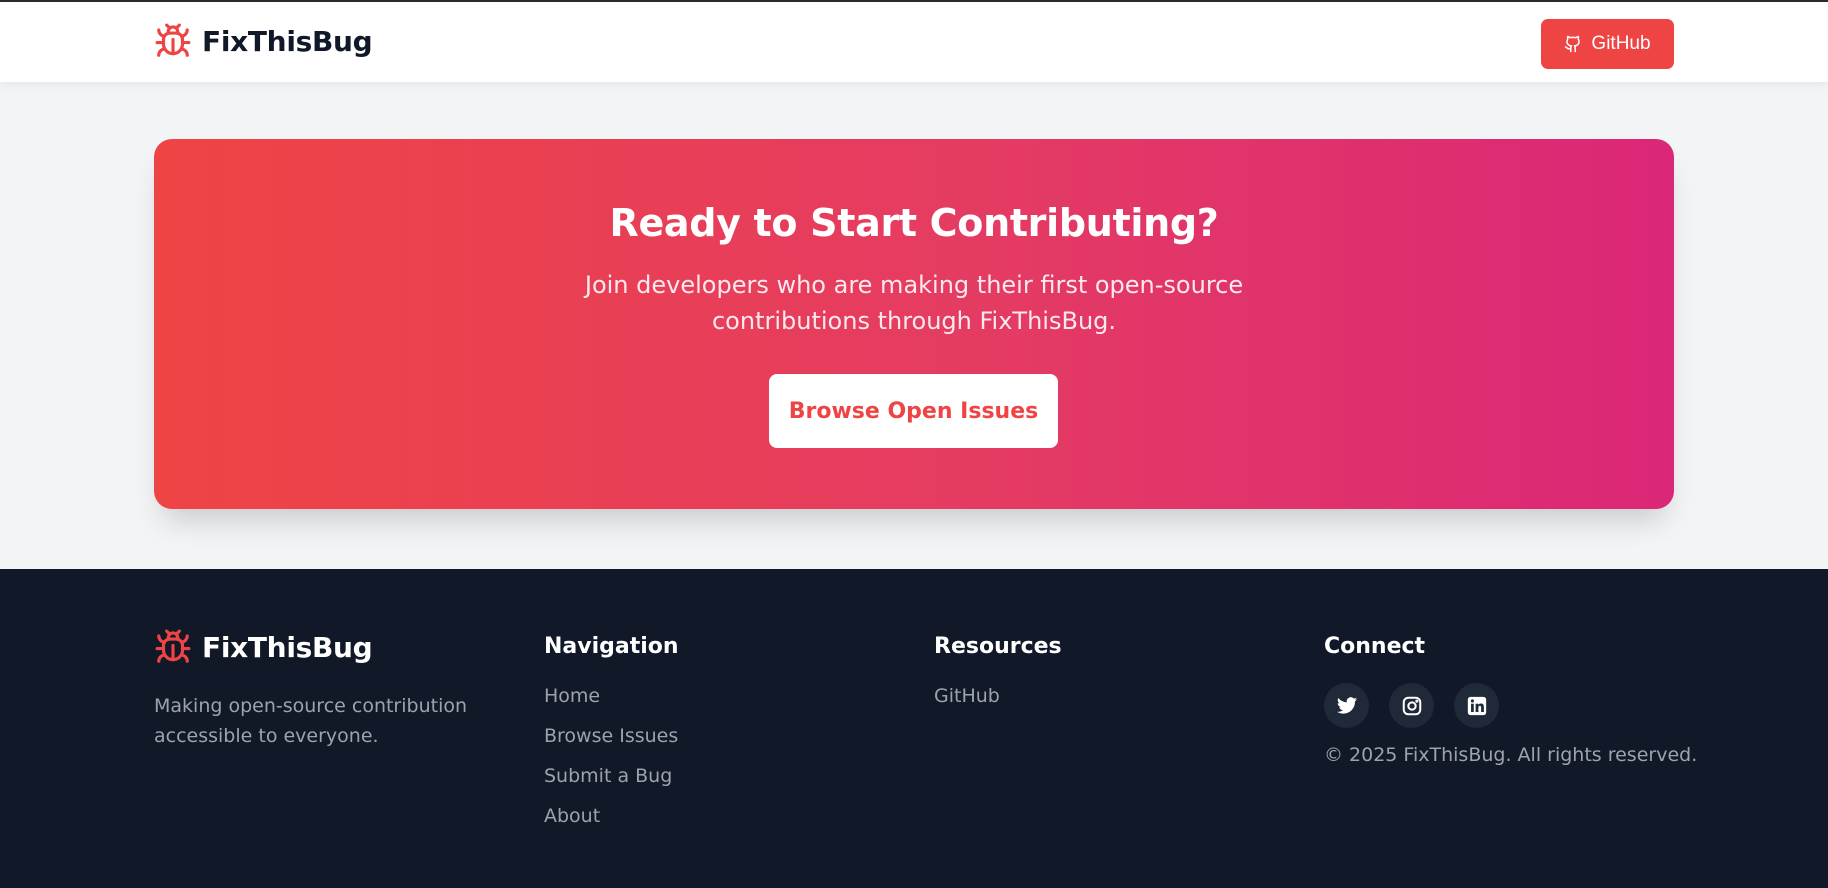  Describe the element at coordinates (287, 41) in the screenshot. I see `brand-name: FixThisBug` at that location.